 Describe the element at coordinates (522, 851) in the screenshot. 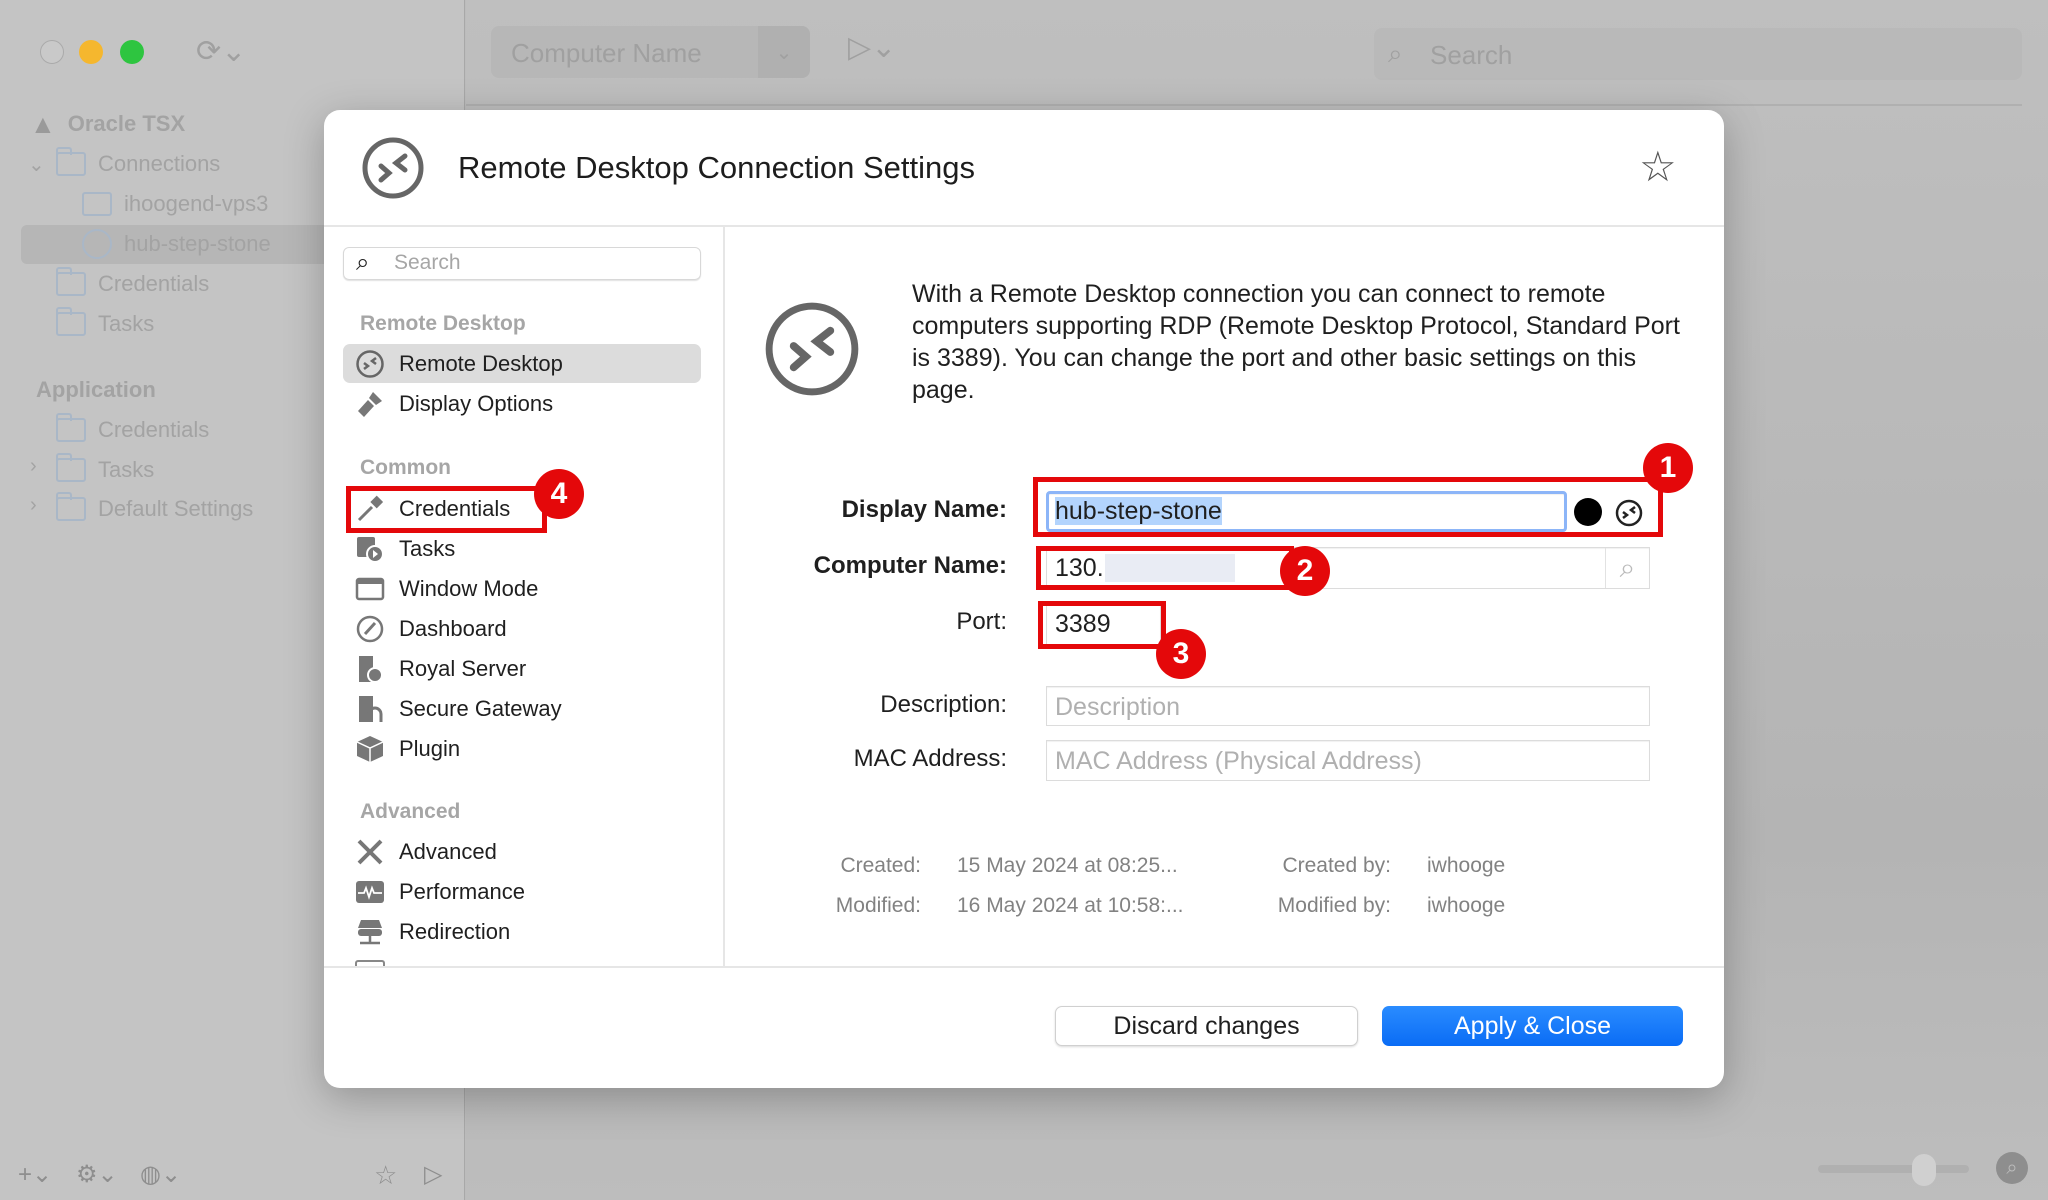

I see `nav-item-advanced: Advanced` at that location.